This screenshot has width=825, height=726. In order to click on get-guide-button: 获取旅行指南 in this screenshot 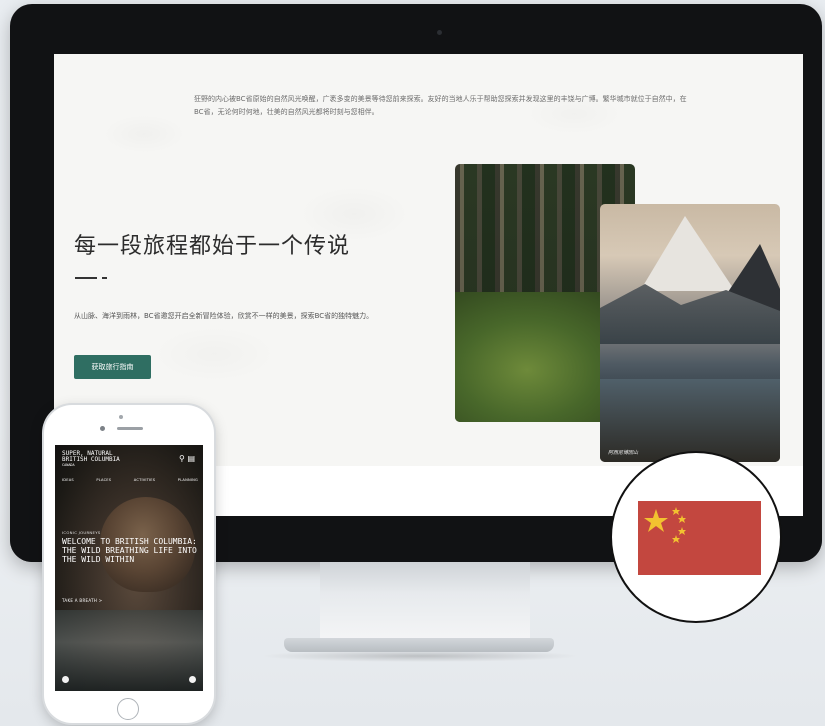, I will do `click(112, 367)`.